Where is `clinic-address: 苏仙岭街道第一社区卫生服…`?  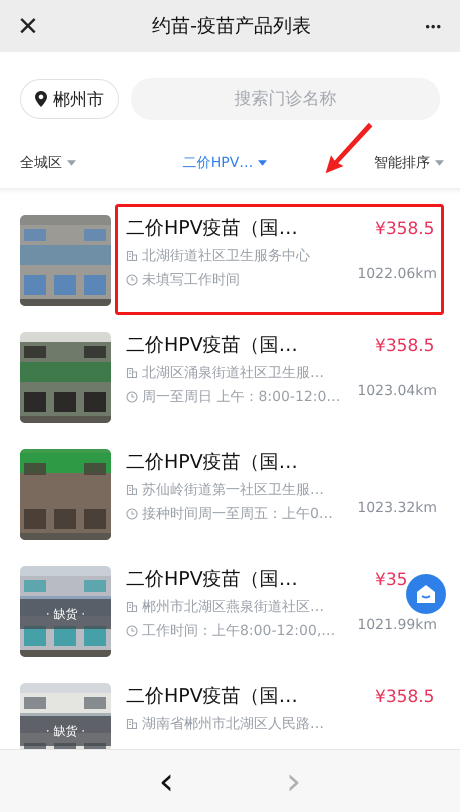
clinic-address: 苏仙岭街道第一社区卫生服… is located at coordinates (233, 490).